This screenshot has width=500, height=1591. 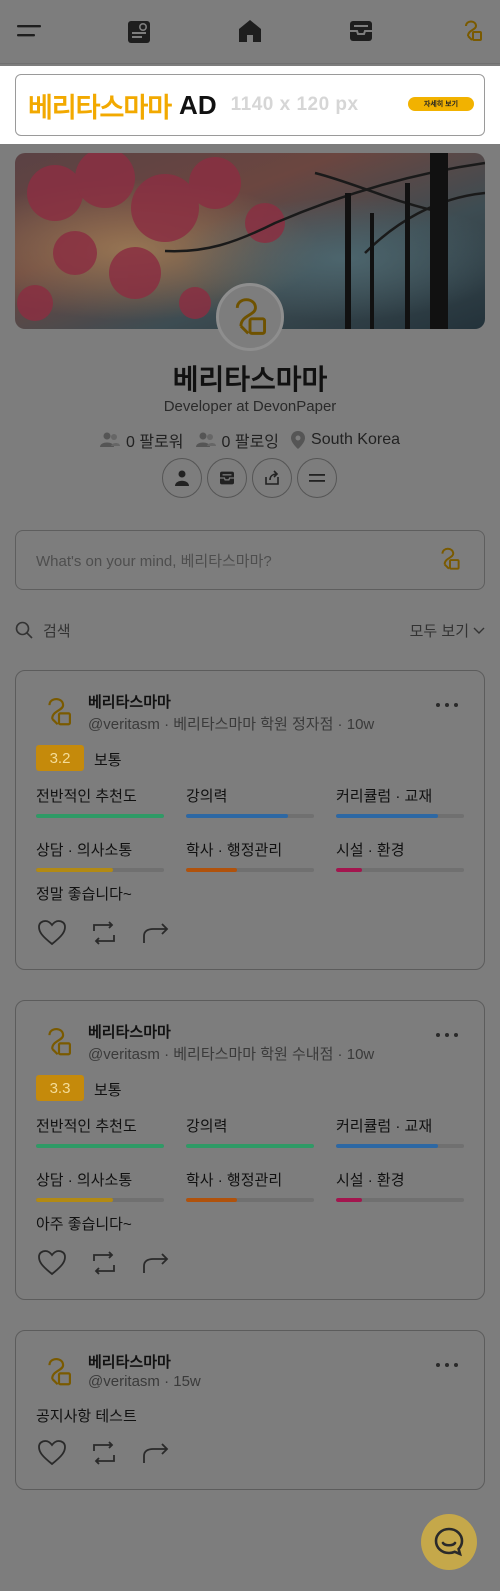 I want to click on inbox-button, so click(x=227, y=478).